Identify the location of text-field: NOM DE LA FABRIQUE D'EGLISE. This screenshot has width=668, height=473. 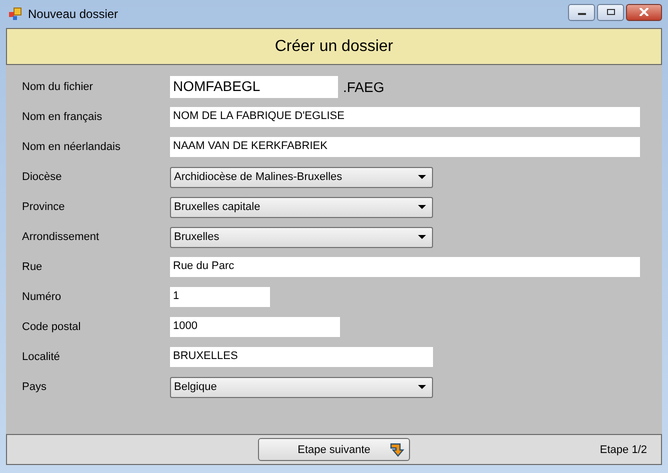
(405, 117).